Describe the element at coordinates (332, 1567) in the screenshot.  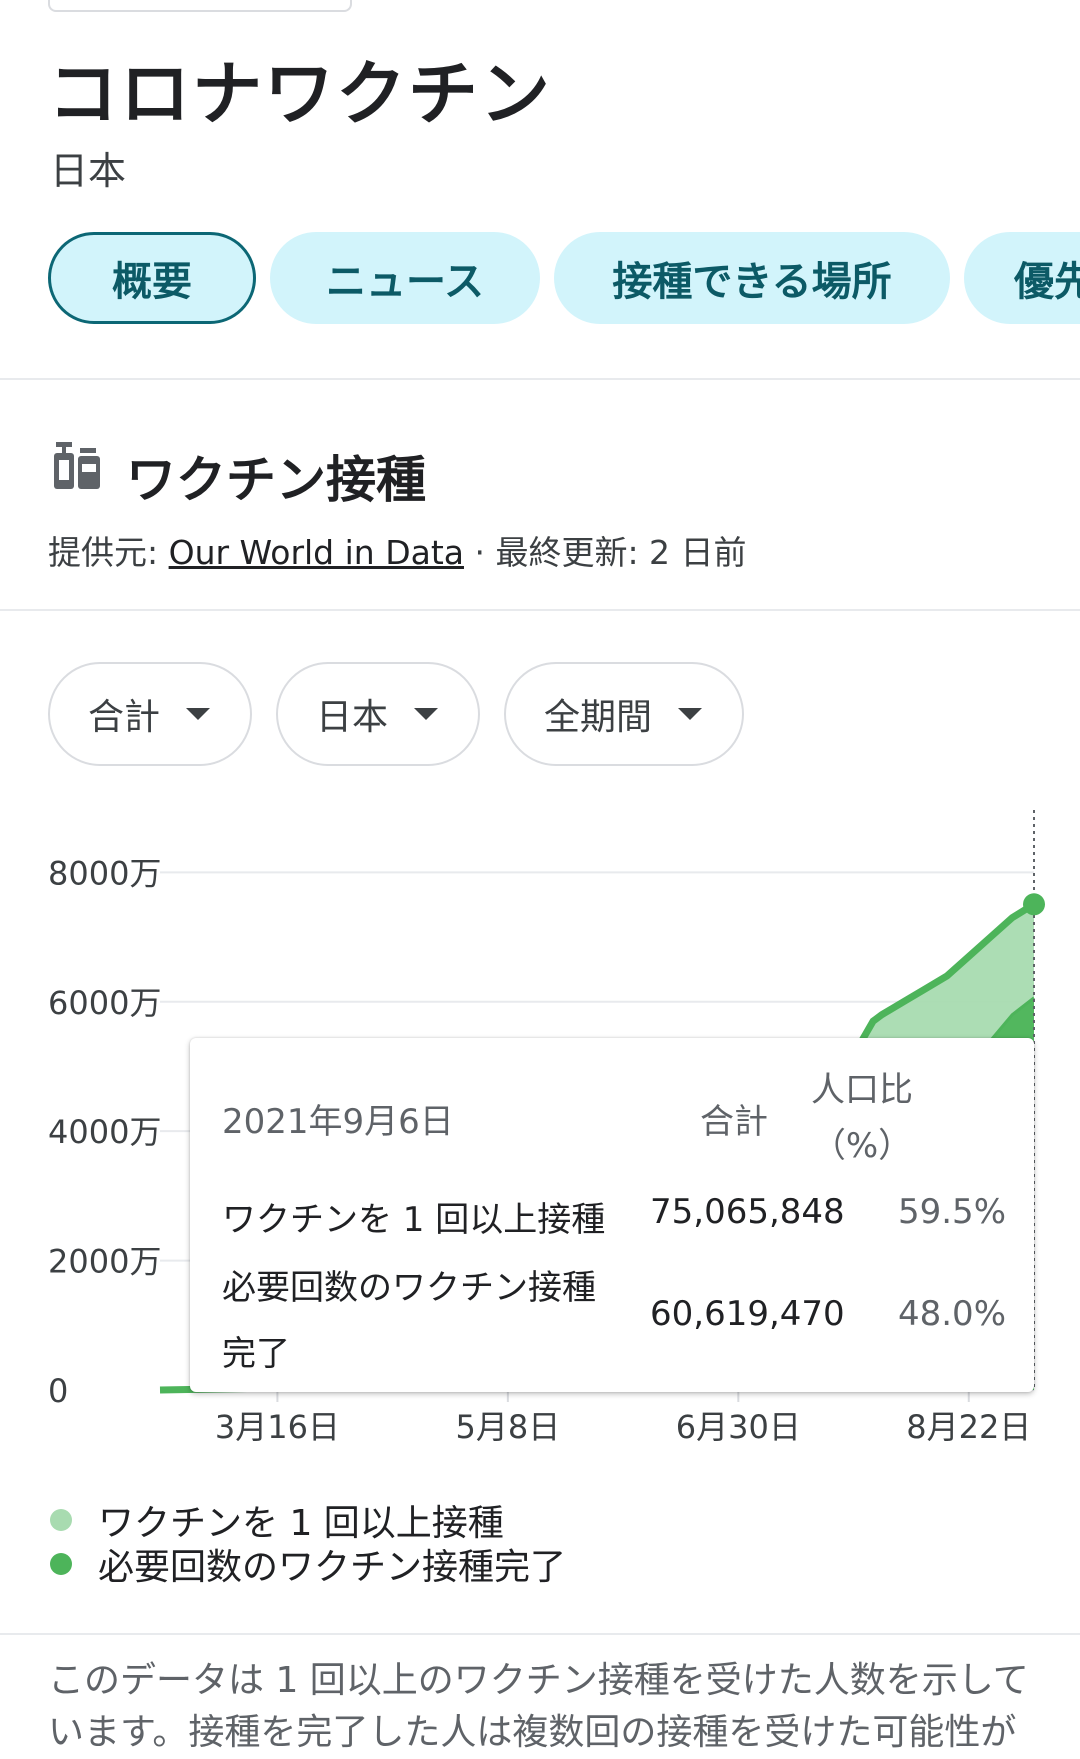
I see `legend-label: 必要回数のワクチン接種完了` at that location.